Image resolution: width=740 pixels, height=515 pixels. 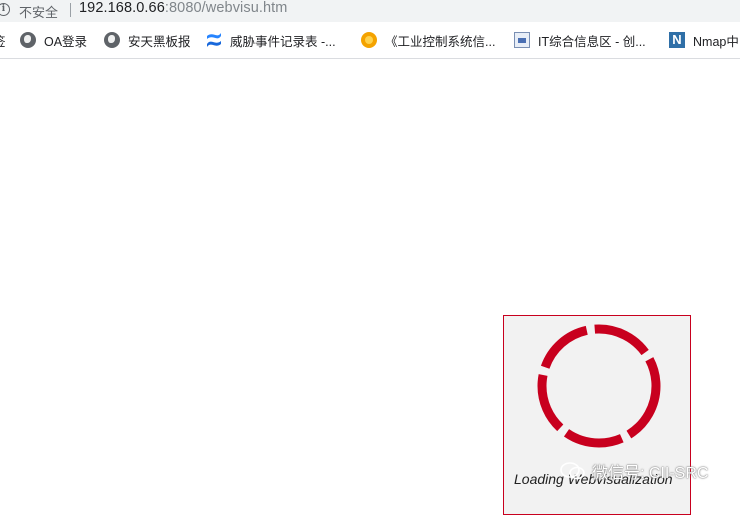 What do you see at coordinates (677, 40) in the screenshot?
I see `n-logo-icon: N` at bounding box center [677, 40].